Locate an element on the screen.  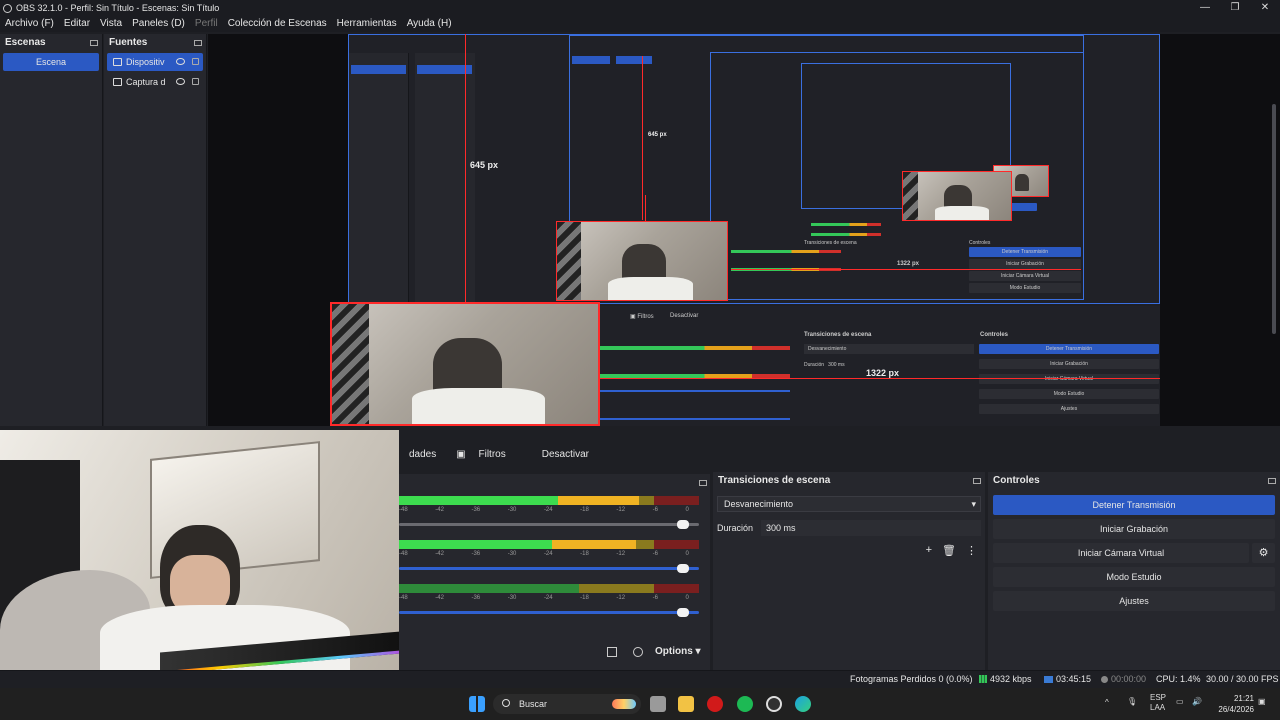
nested-controls-title: Controles is located at coordinates (994, 335).